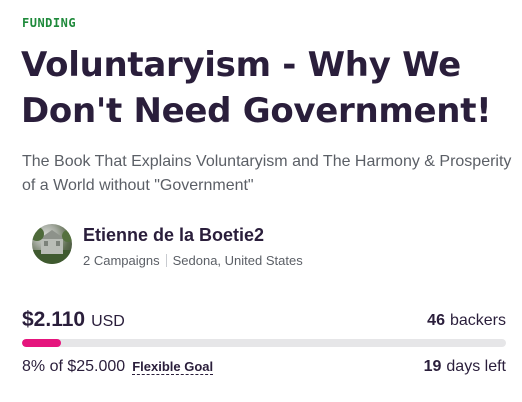 The height and width of the screenshot is (402, 522). What do you see at coordinates (74, 366) in the screenshot?
I see `goal-text: 8% of $25.000` at bounding box center [74, 366].